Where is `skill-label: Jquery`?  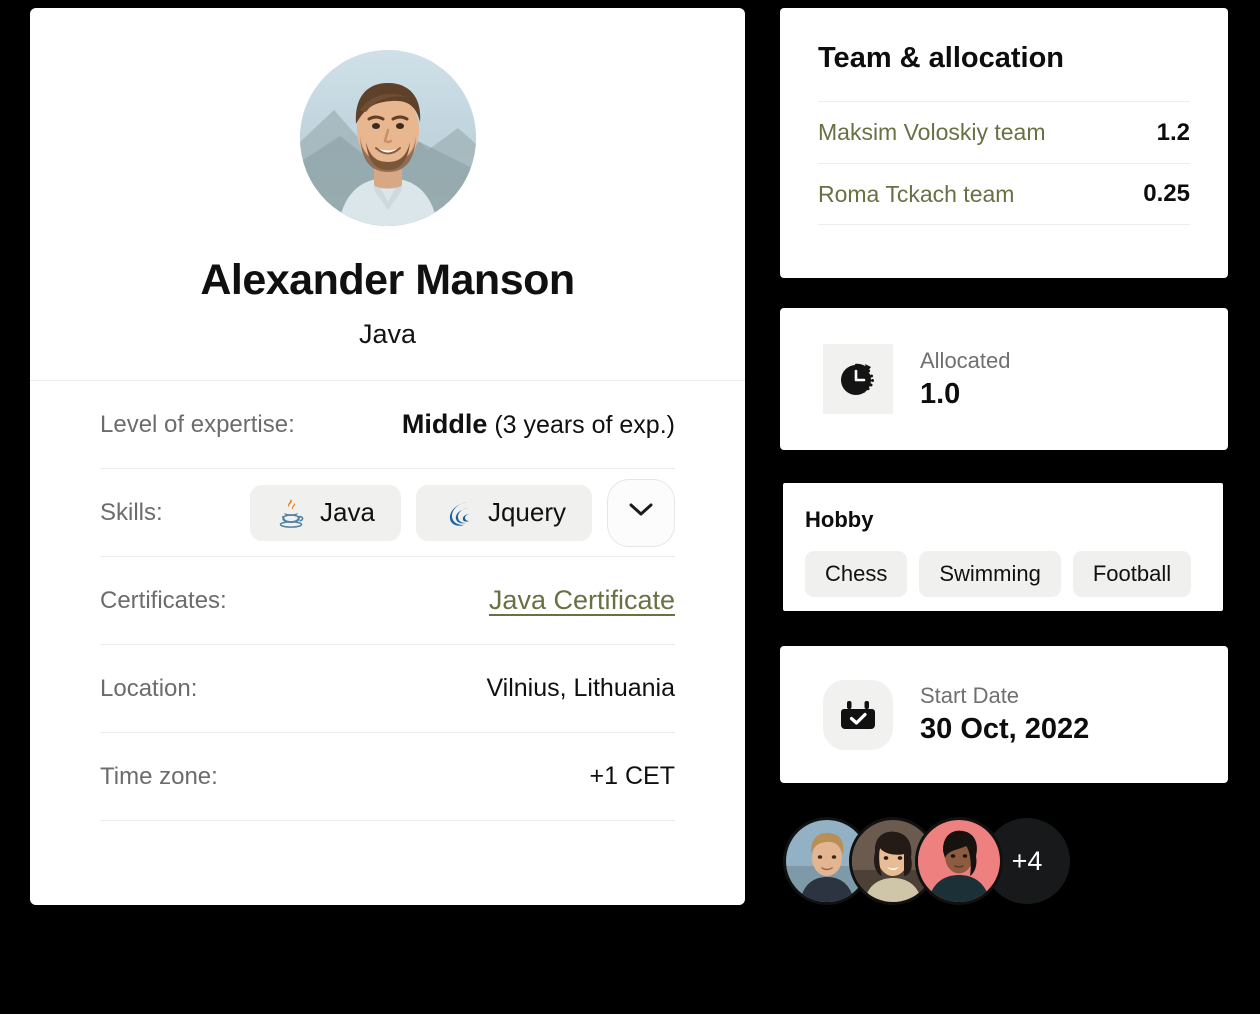
skill-label: Jquery is located at coordinates (526, 512).